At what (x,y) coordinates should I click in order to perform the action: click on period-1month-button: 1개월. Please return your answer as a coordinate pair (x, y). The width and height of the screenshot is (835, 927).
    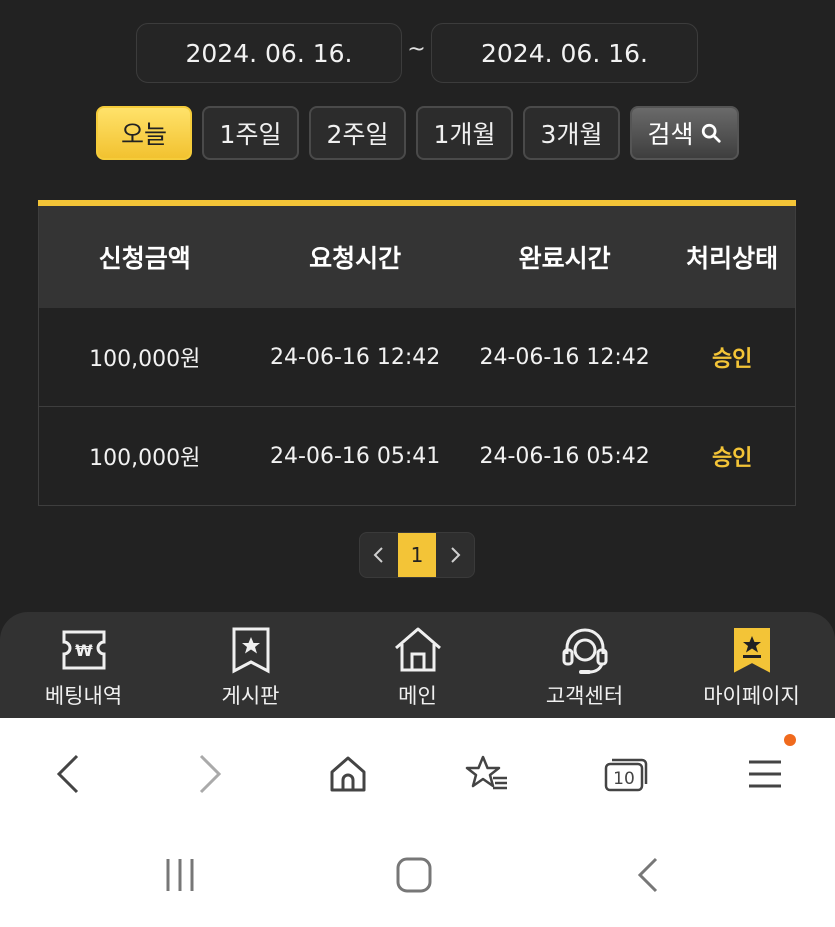
    Looking at the image, I should click on (464, 133).